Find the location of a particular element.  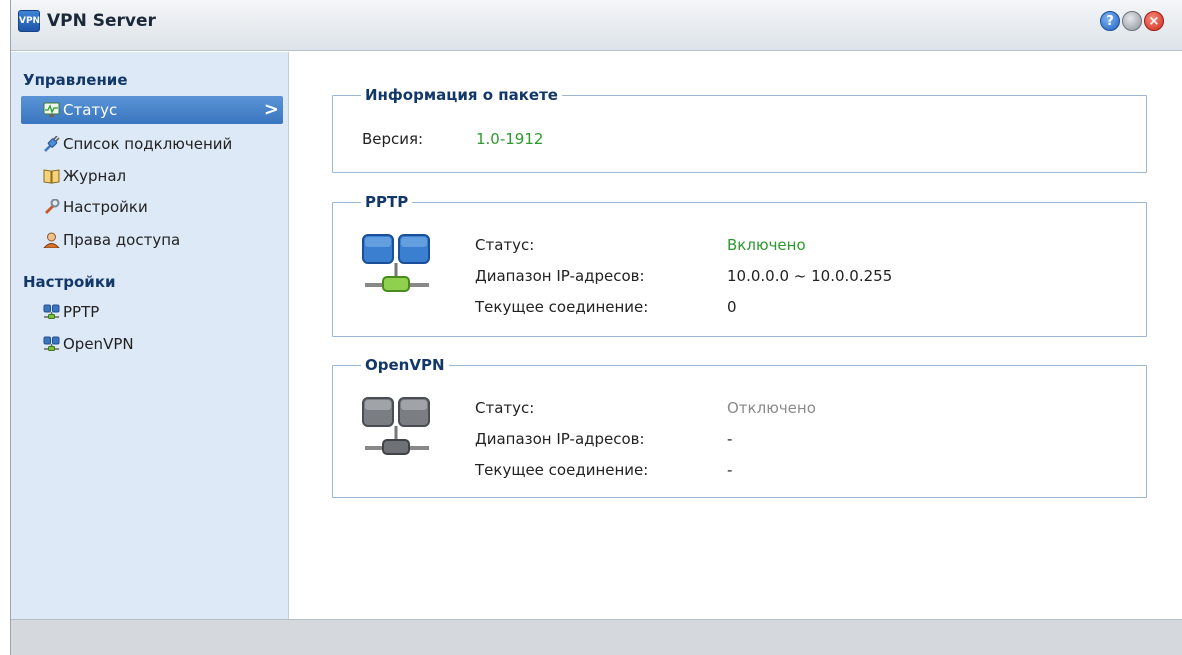

pptp-status-value: Включено is located at coordinates (766, 245).